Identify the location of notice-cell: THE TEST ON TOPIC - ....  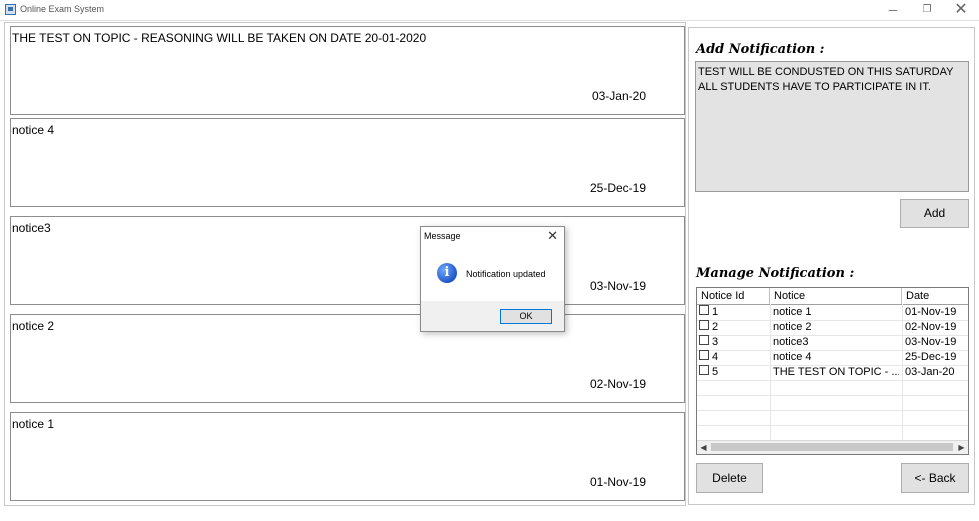
(836, 372).